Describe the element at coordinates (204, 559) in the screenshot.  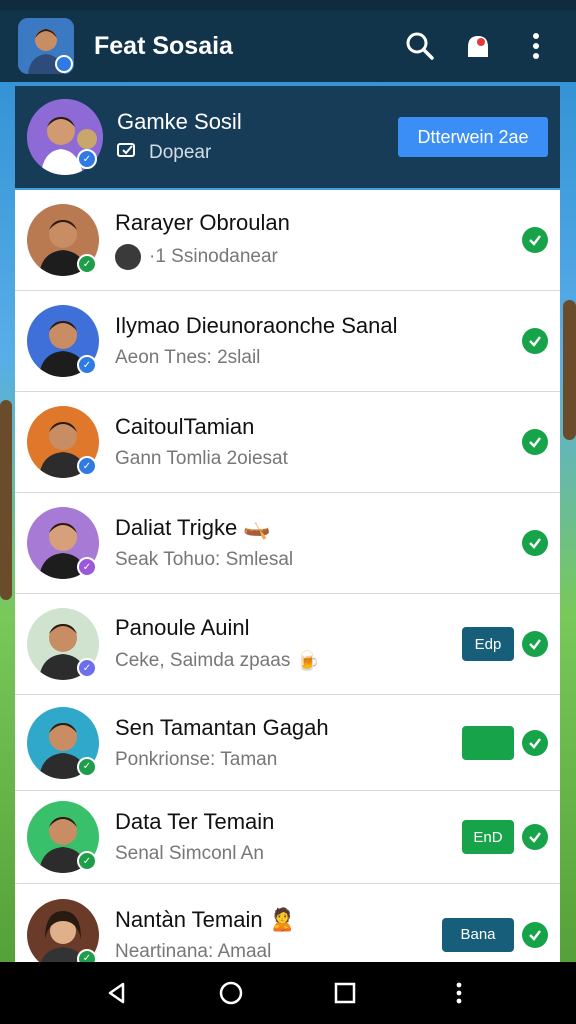
I see `contact-status: Seak Tohuo: Smlesal` at that location.